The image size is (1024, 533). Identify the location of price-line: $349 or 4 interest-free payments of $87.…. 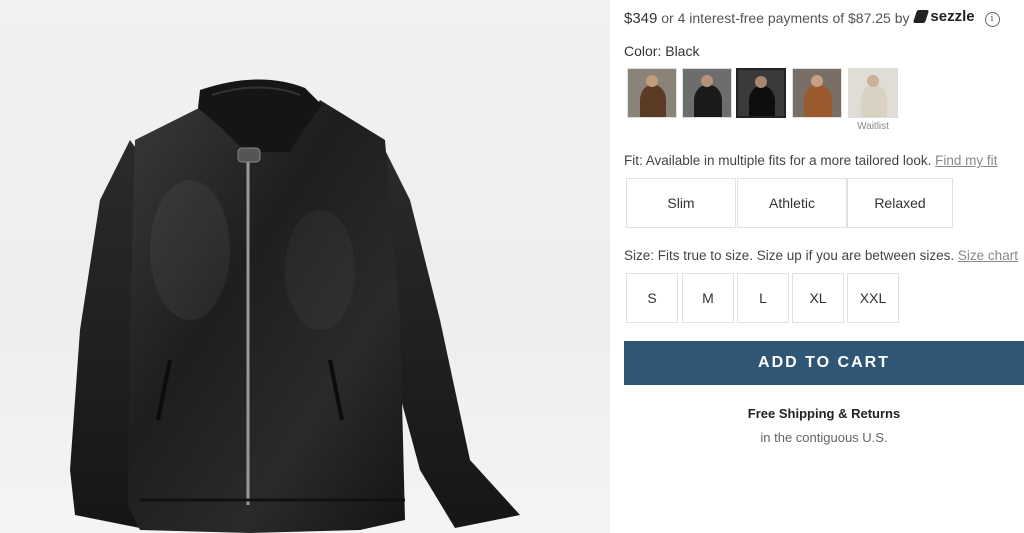
(812, 17).